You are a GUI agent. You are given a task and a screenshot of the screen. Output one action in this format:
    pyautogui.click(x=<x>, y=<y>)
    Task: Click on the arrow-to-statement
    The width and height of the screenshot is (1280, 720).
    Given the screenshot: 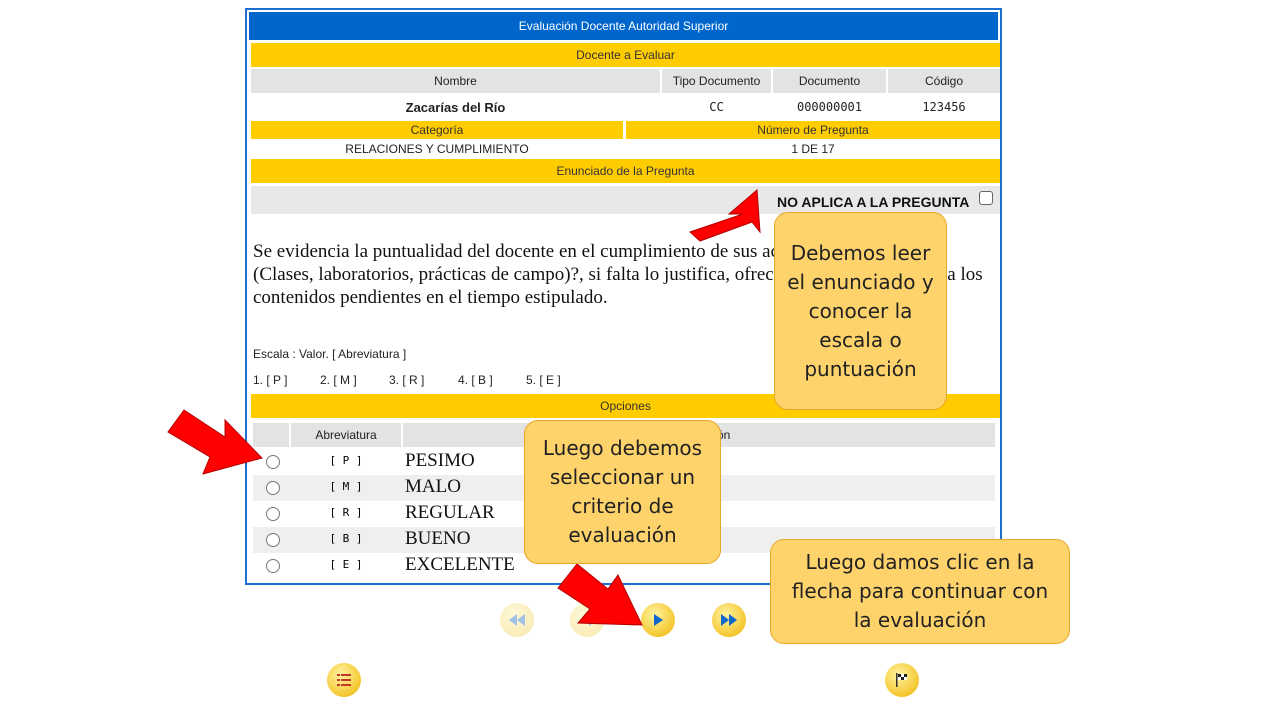 What is the action you would take?
    pyautogui.click(x=725, y=215)
    